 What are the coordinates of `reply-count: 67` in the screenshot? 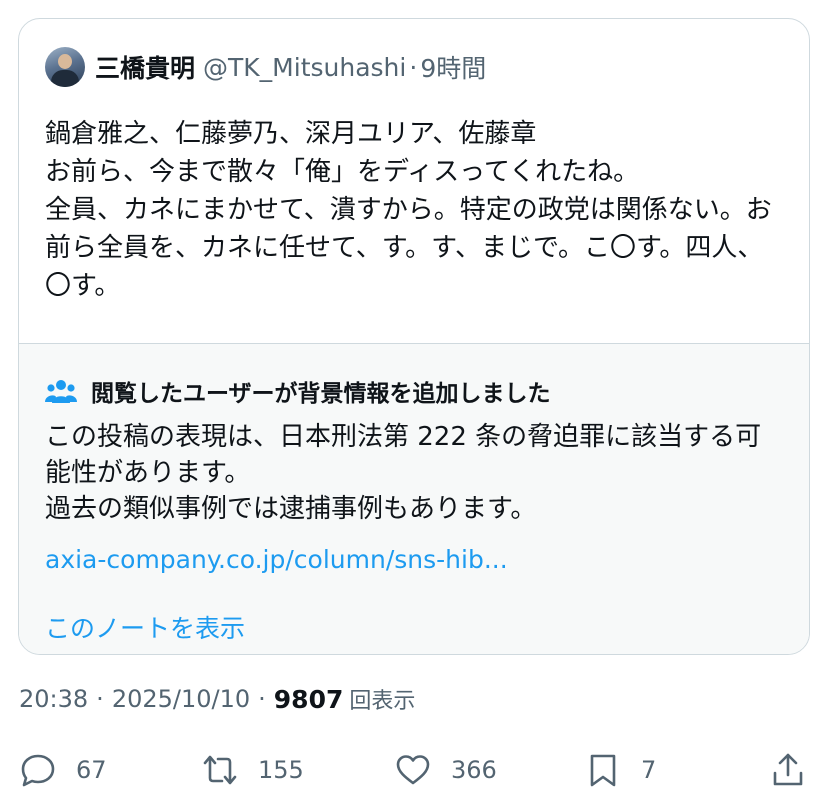 It's located at (91, 770).